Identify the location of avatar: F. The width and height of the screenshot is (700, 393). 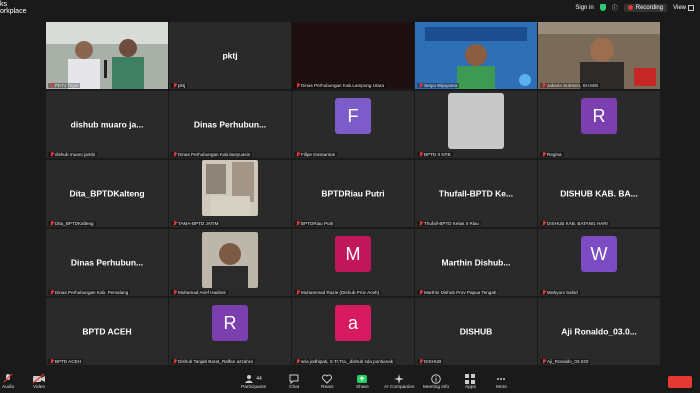
(353, 116).